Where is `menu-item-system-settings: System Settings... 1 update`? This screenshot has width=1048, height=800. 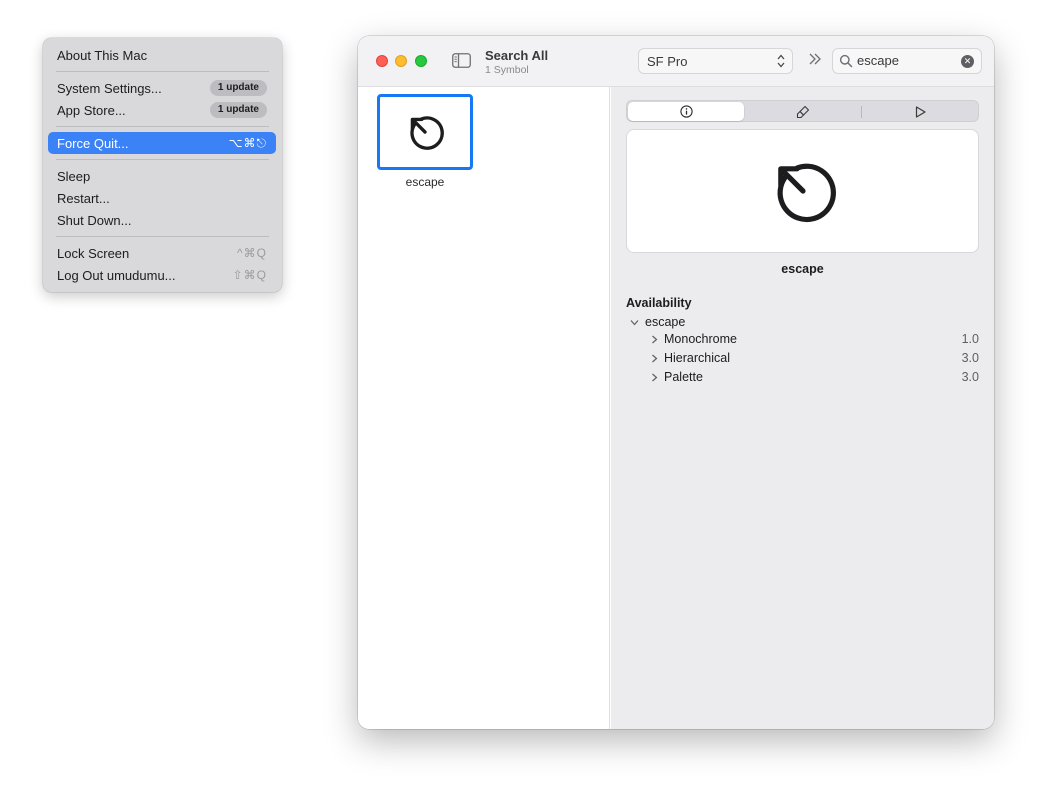 menu-item-system-settings: System Settings... 1 update is located at coordinates (162, 88).